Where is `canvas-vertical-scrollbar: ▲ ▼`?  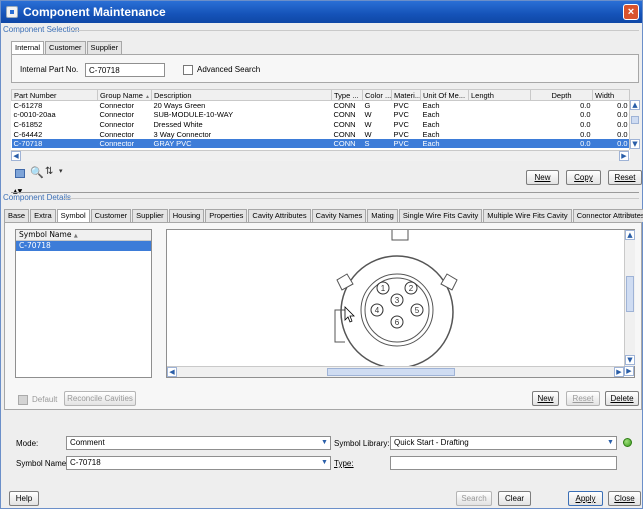 canvas-vertical-scrollbar: ▲ ▼ is located at coordinates (629, 298).